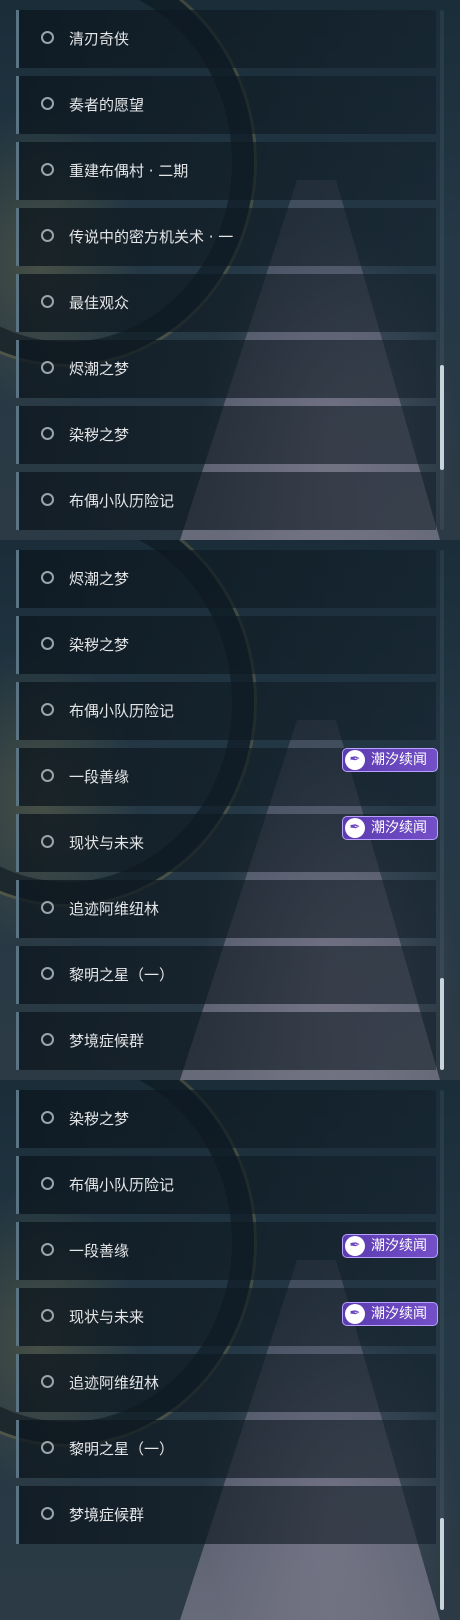 Image resolution: width=460 pixels, height=1620 pixels. What do you see at coordinates (99, 303) in the screenshot?
I see `quest-label: 最佳观众` at bounding box center [99, 303].